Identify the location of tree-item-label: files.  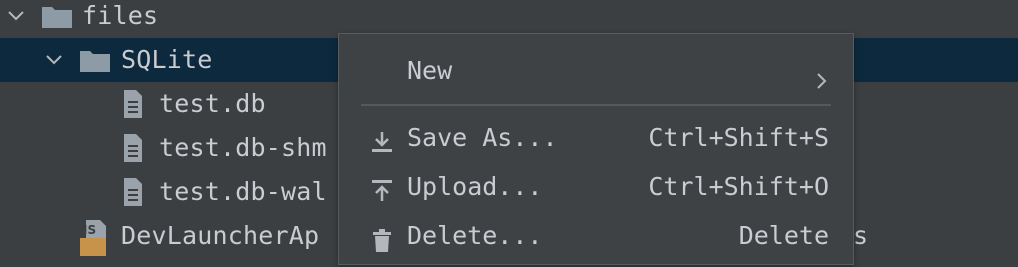
(120, 15).